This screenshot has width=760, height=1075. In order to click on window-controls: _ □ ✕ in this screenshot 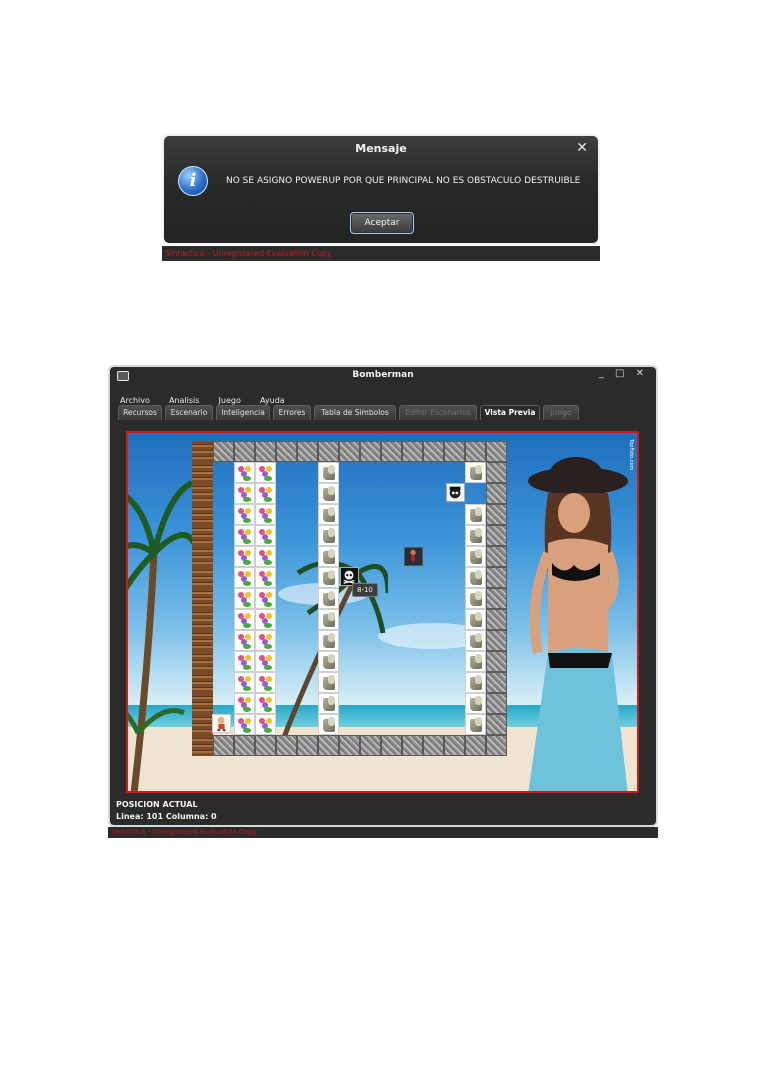, I will do `click(623, 373)`.